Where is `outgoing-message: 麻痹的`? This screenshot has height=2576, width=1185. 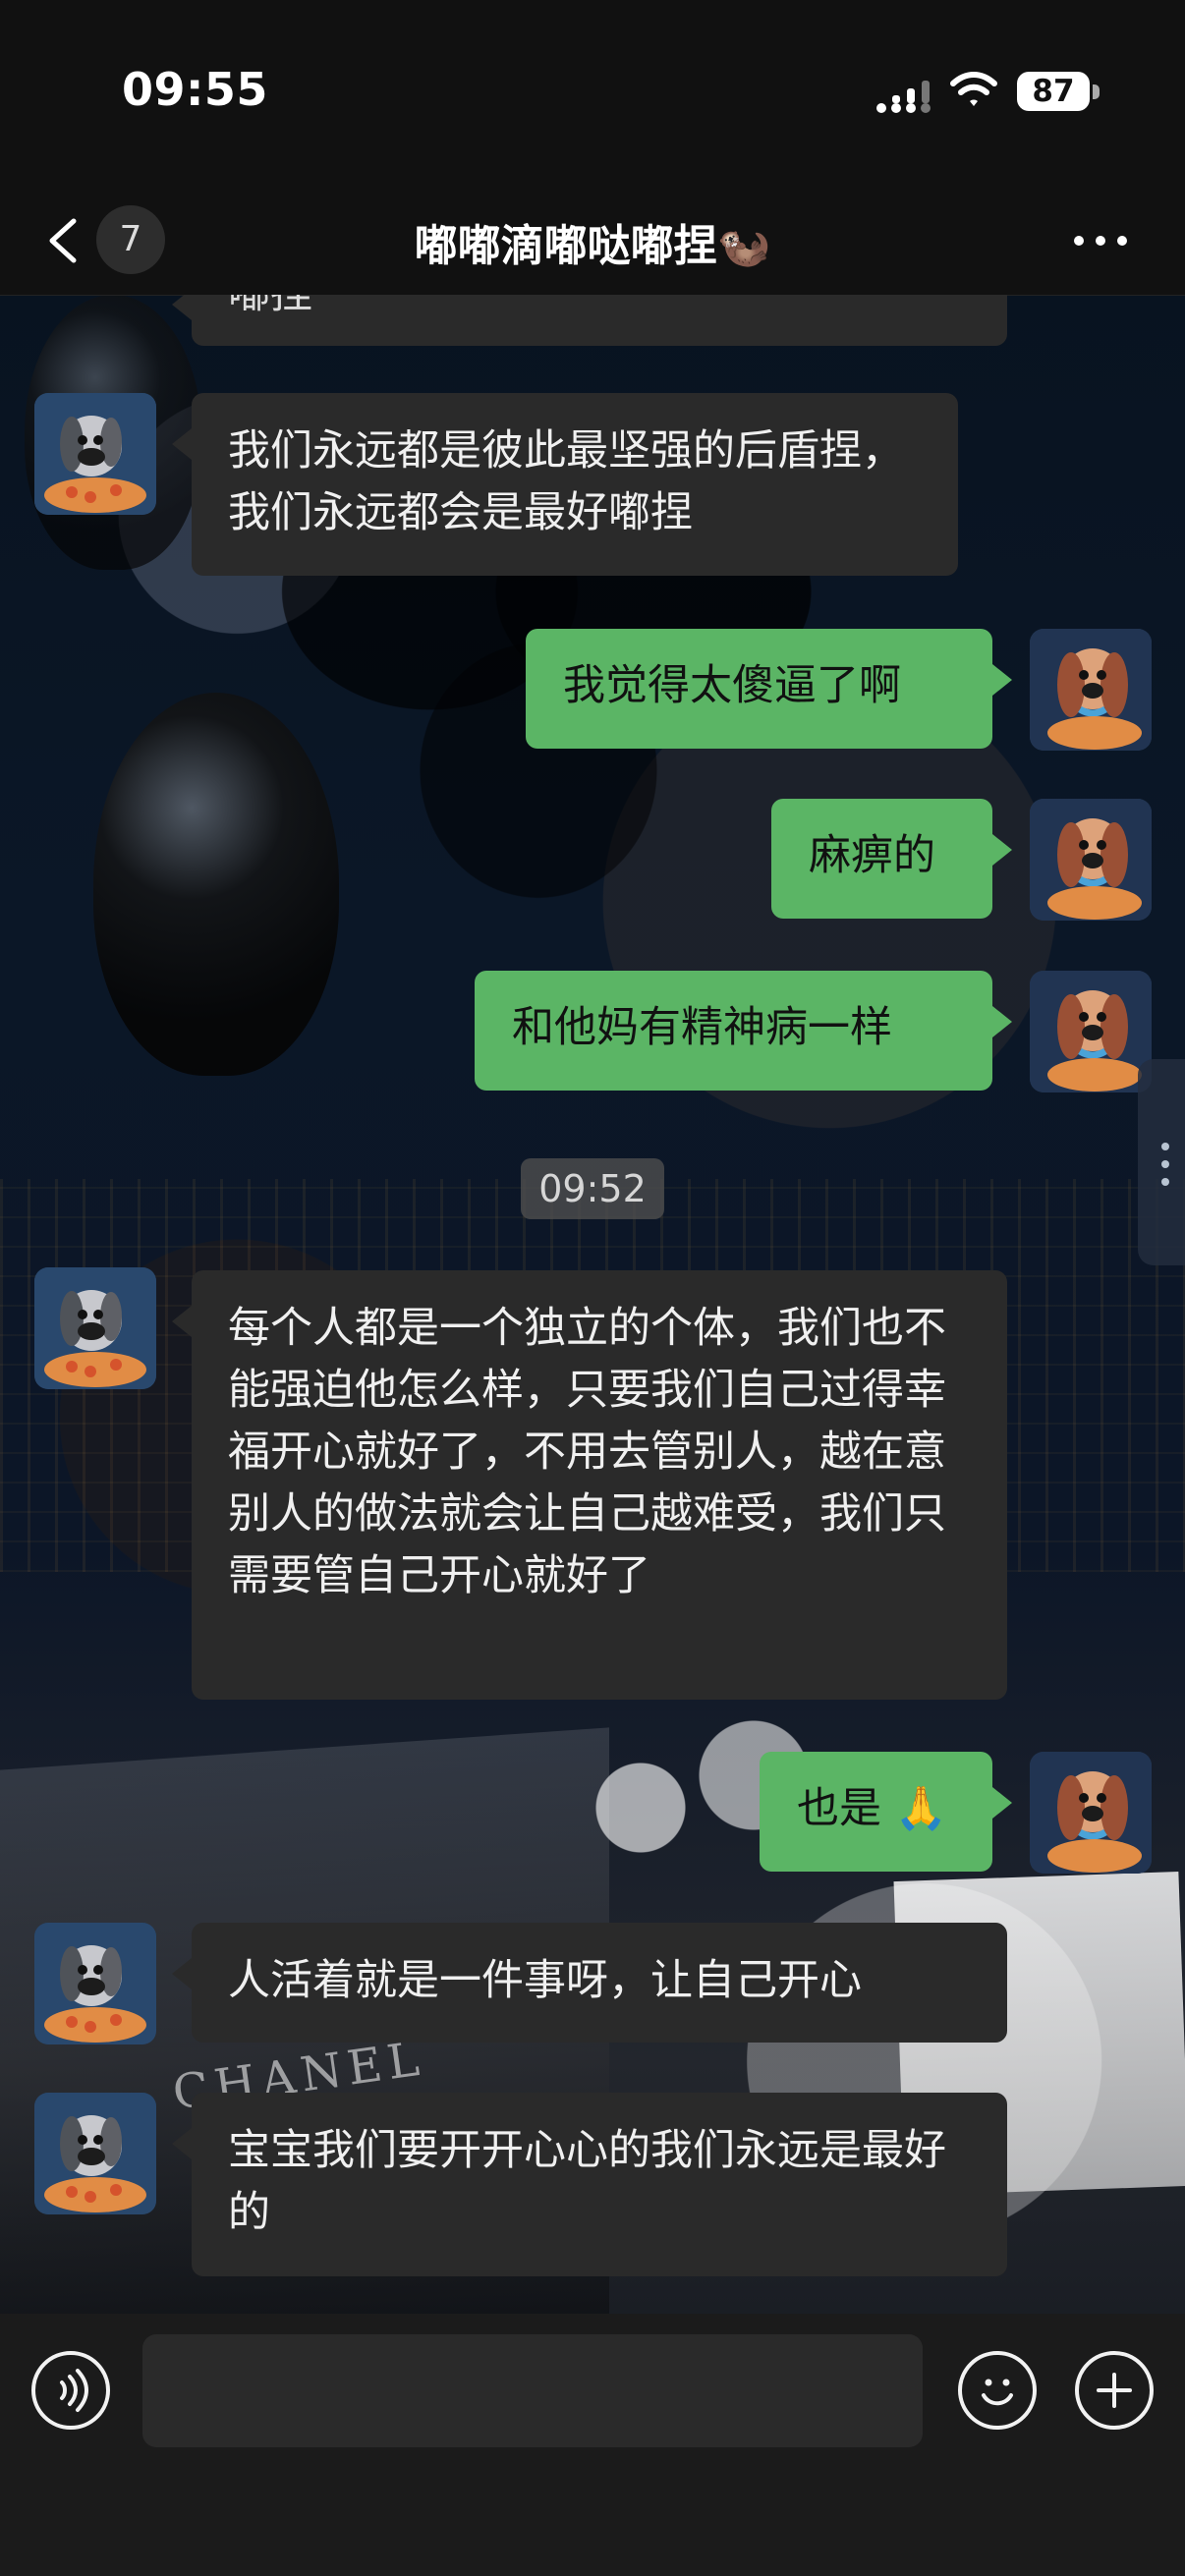 outgoing-message: 麻痹的 is located at coordinates (892, 859).